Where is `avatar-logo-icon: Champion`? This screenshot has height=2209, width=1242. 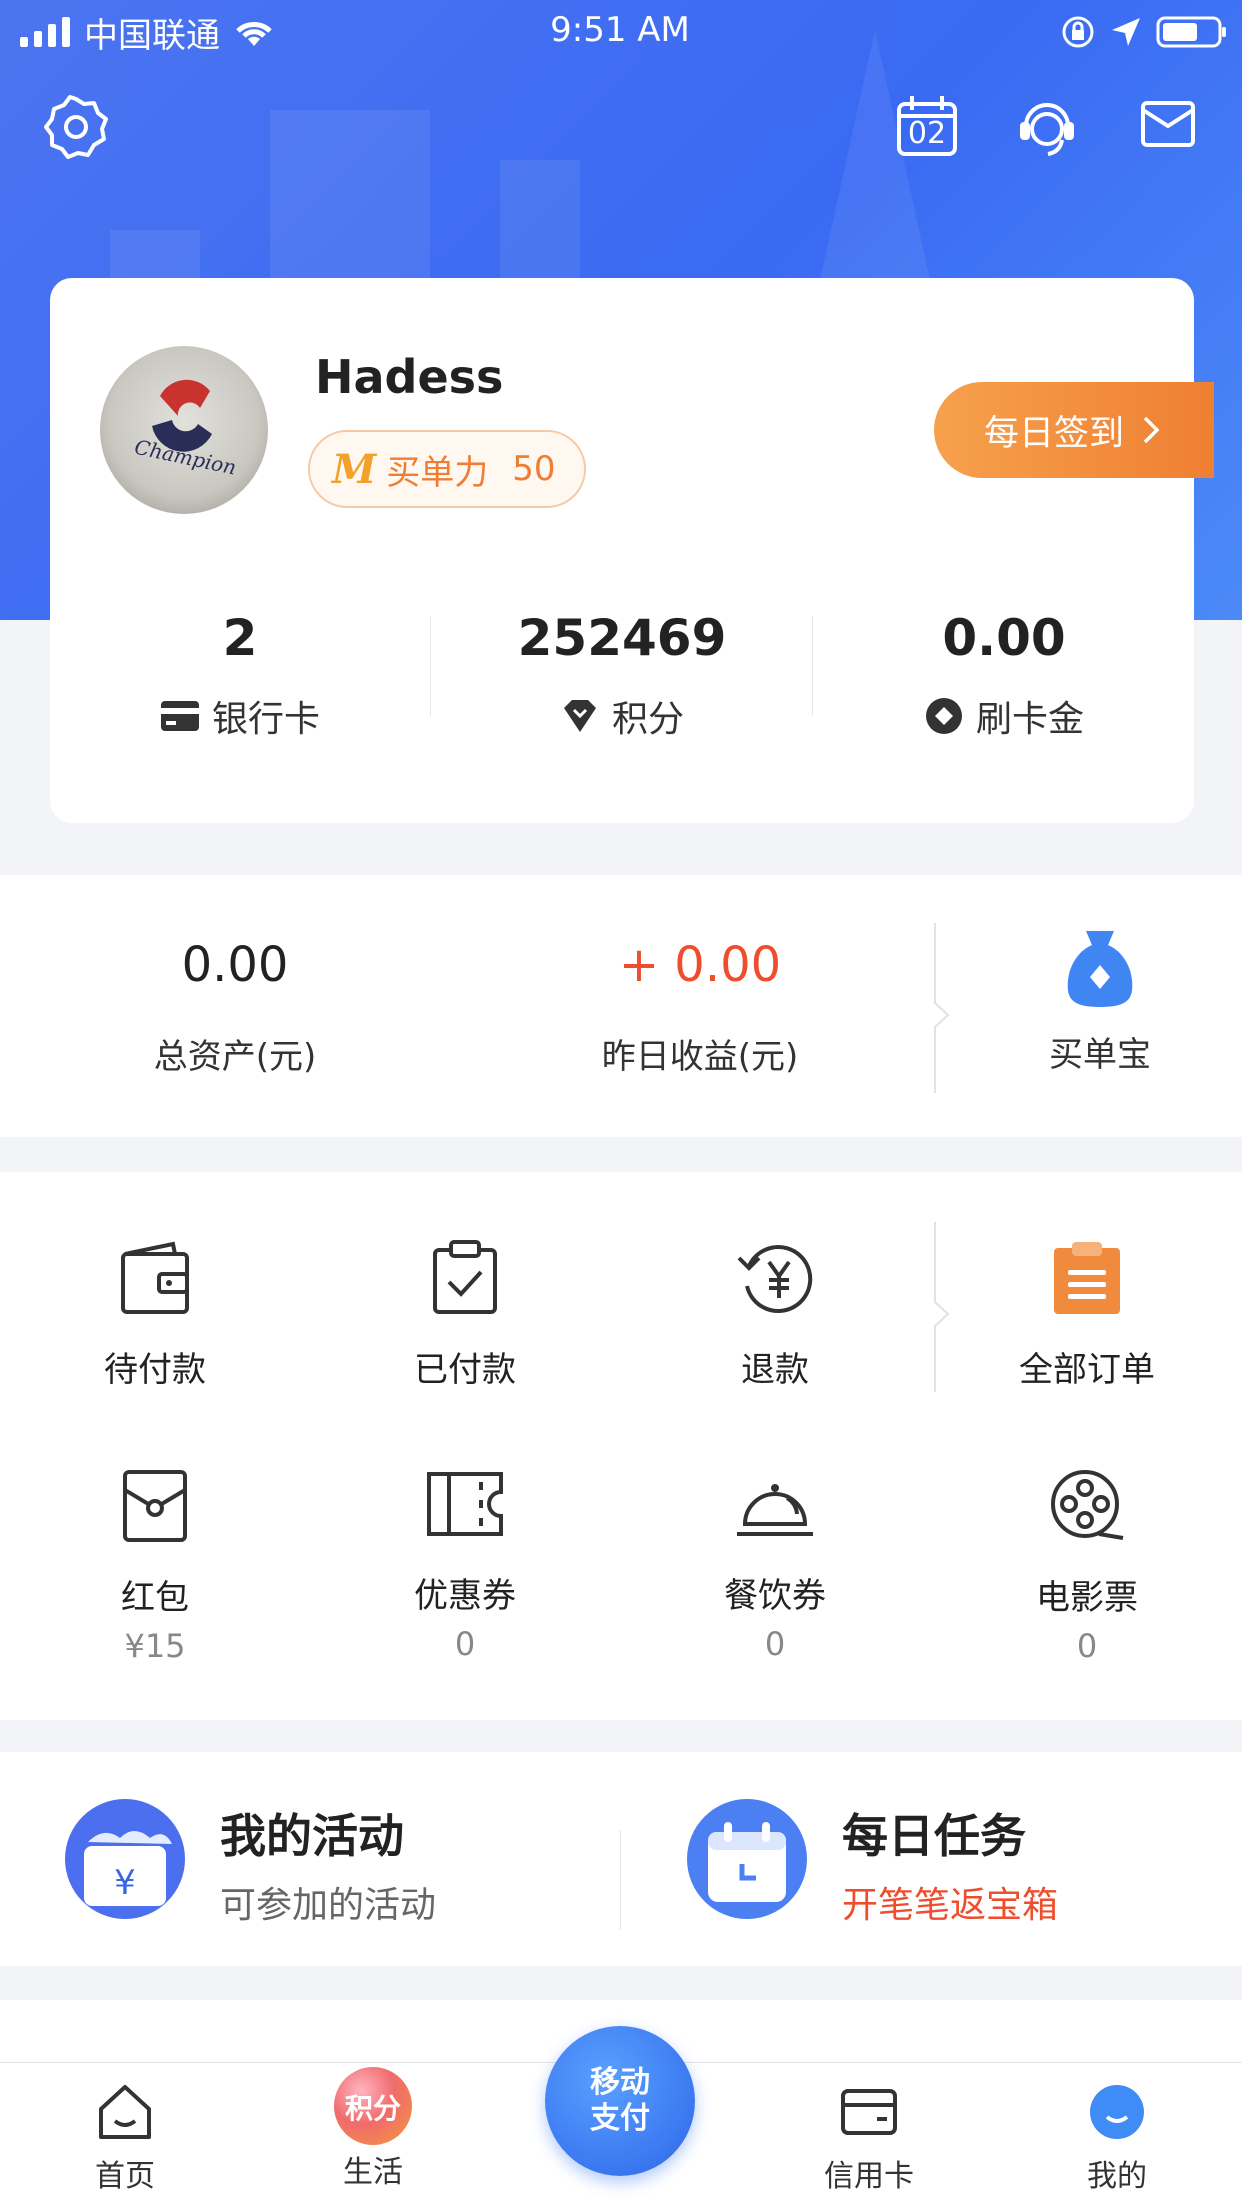
avatar-logo-icon: Champion is located at coordinates (185, 429).